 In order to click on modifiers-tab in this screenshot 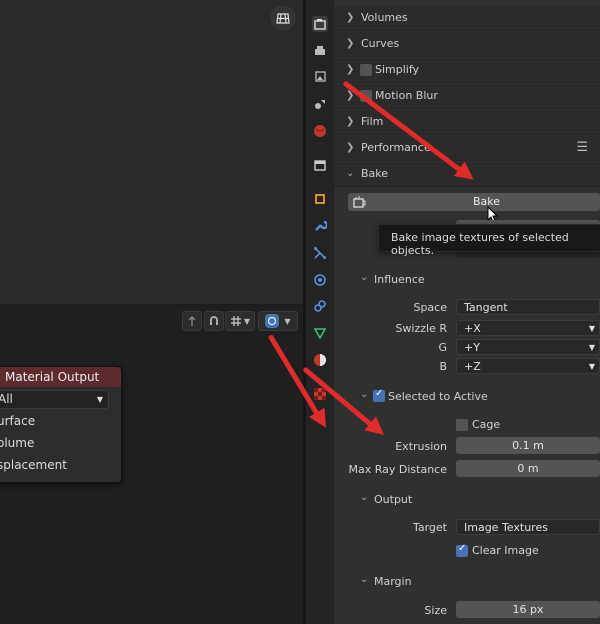, I will do `click(320, 226)`.